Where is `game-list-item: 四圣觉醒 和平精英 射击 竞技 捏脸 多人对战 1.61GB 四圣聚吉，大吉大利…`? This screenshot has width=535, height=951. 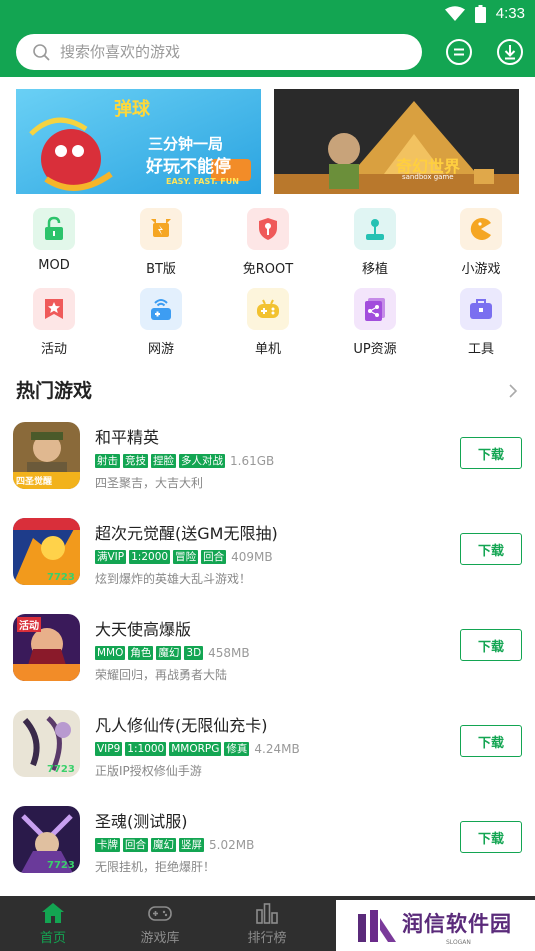 game-list-item: 四圣觉醒 和平精英 射击 竞技 捏脸 多人对战 1.61GB 四圣聚吉，大吉大利… is located at coordinates (267, 470).